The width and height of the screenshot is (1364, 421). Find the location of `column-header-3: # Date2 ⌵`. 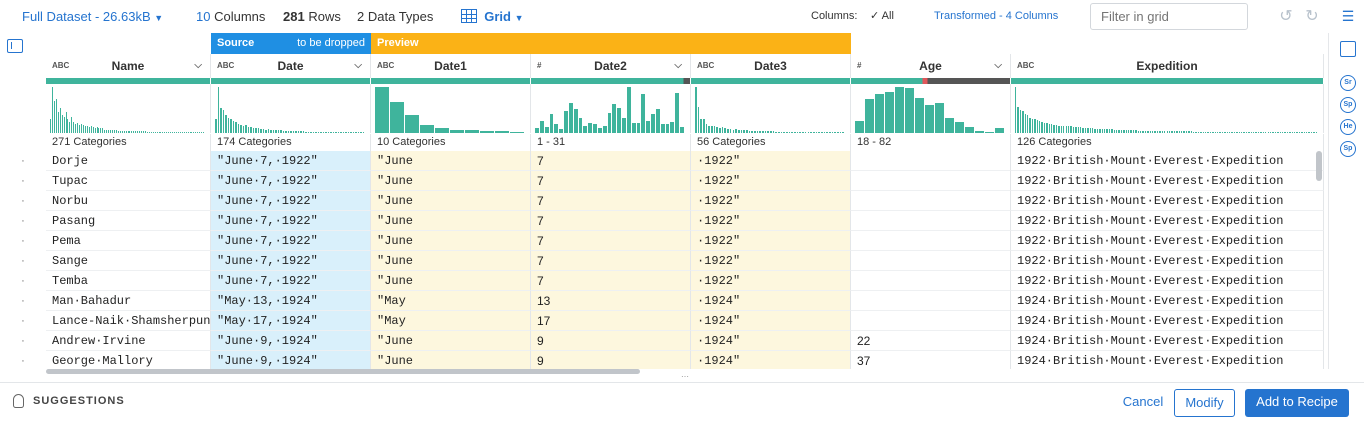

column-header-3: # Date2 ⌵ is located at coordinates (611, 66).